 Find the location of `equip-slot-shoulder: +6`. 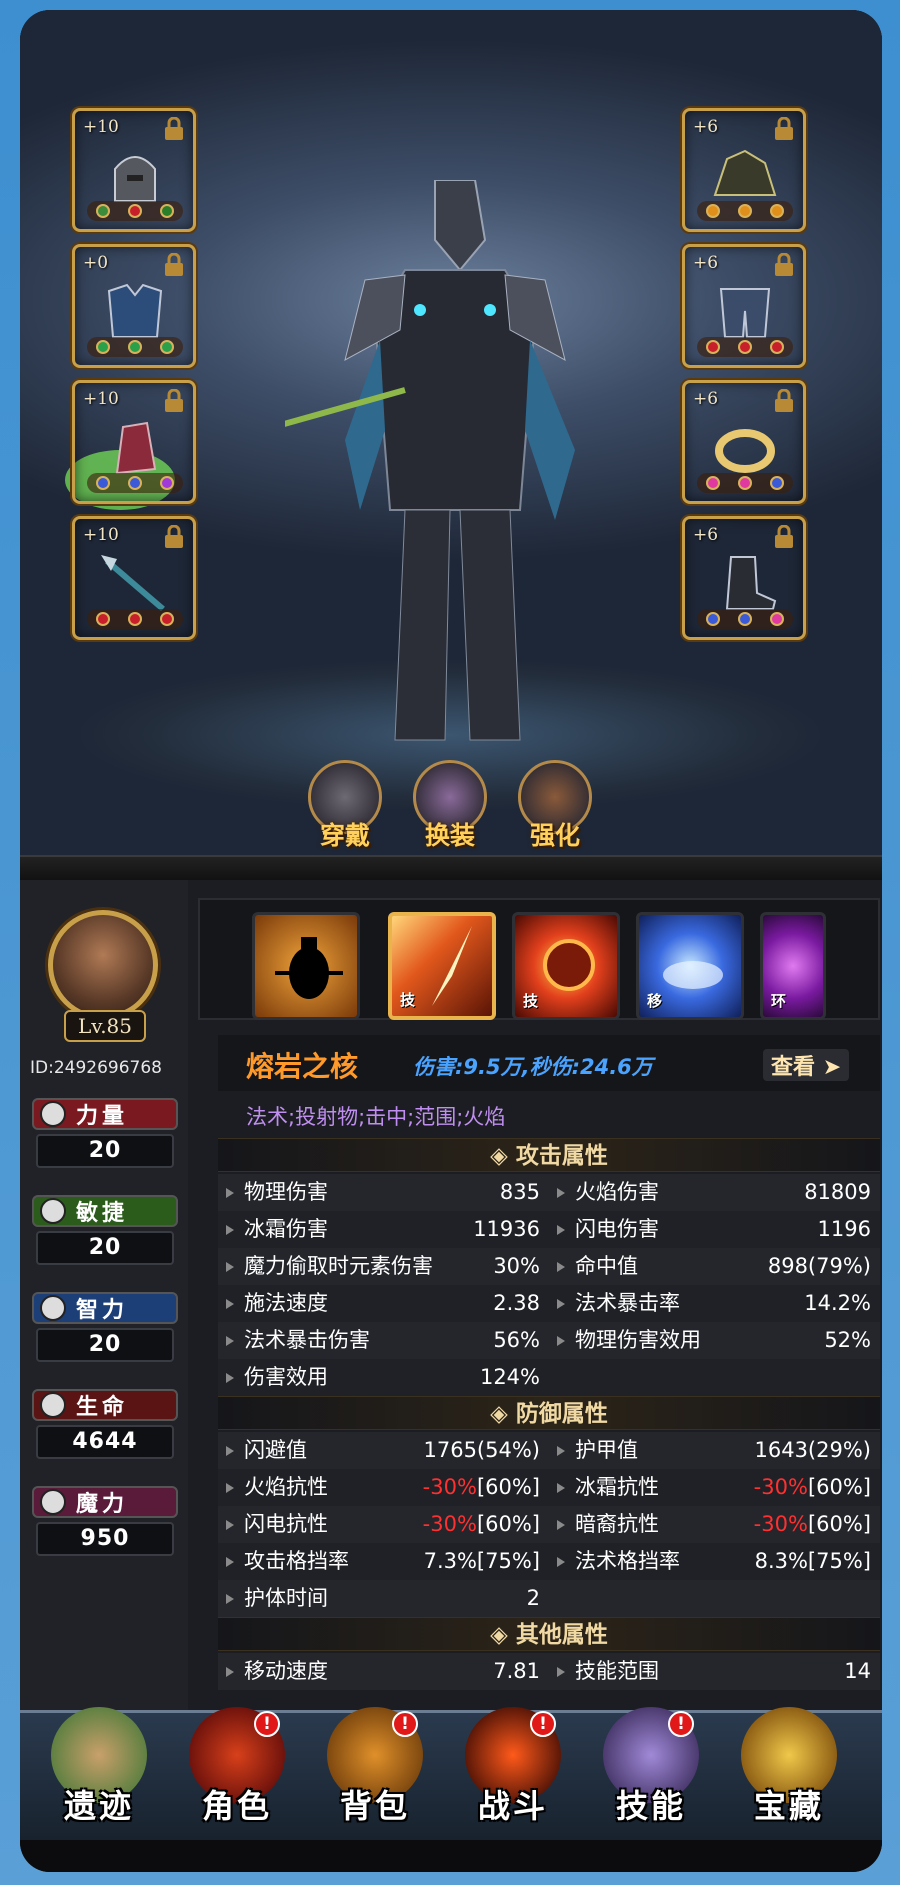

equip-slot-shoulder: +6 is located at coordinates (744, 170).